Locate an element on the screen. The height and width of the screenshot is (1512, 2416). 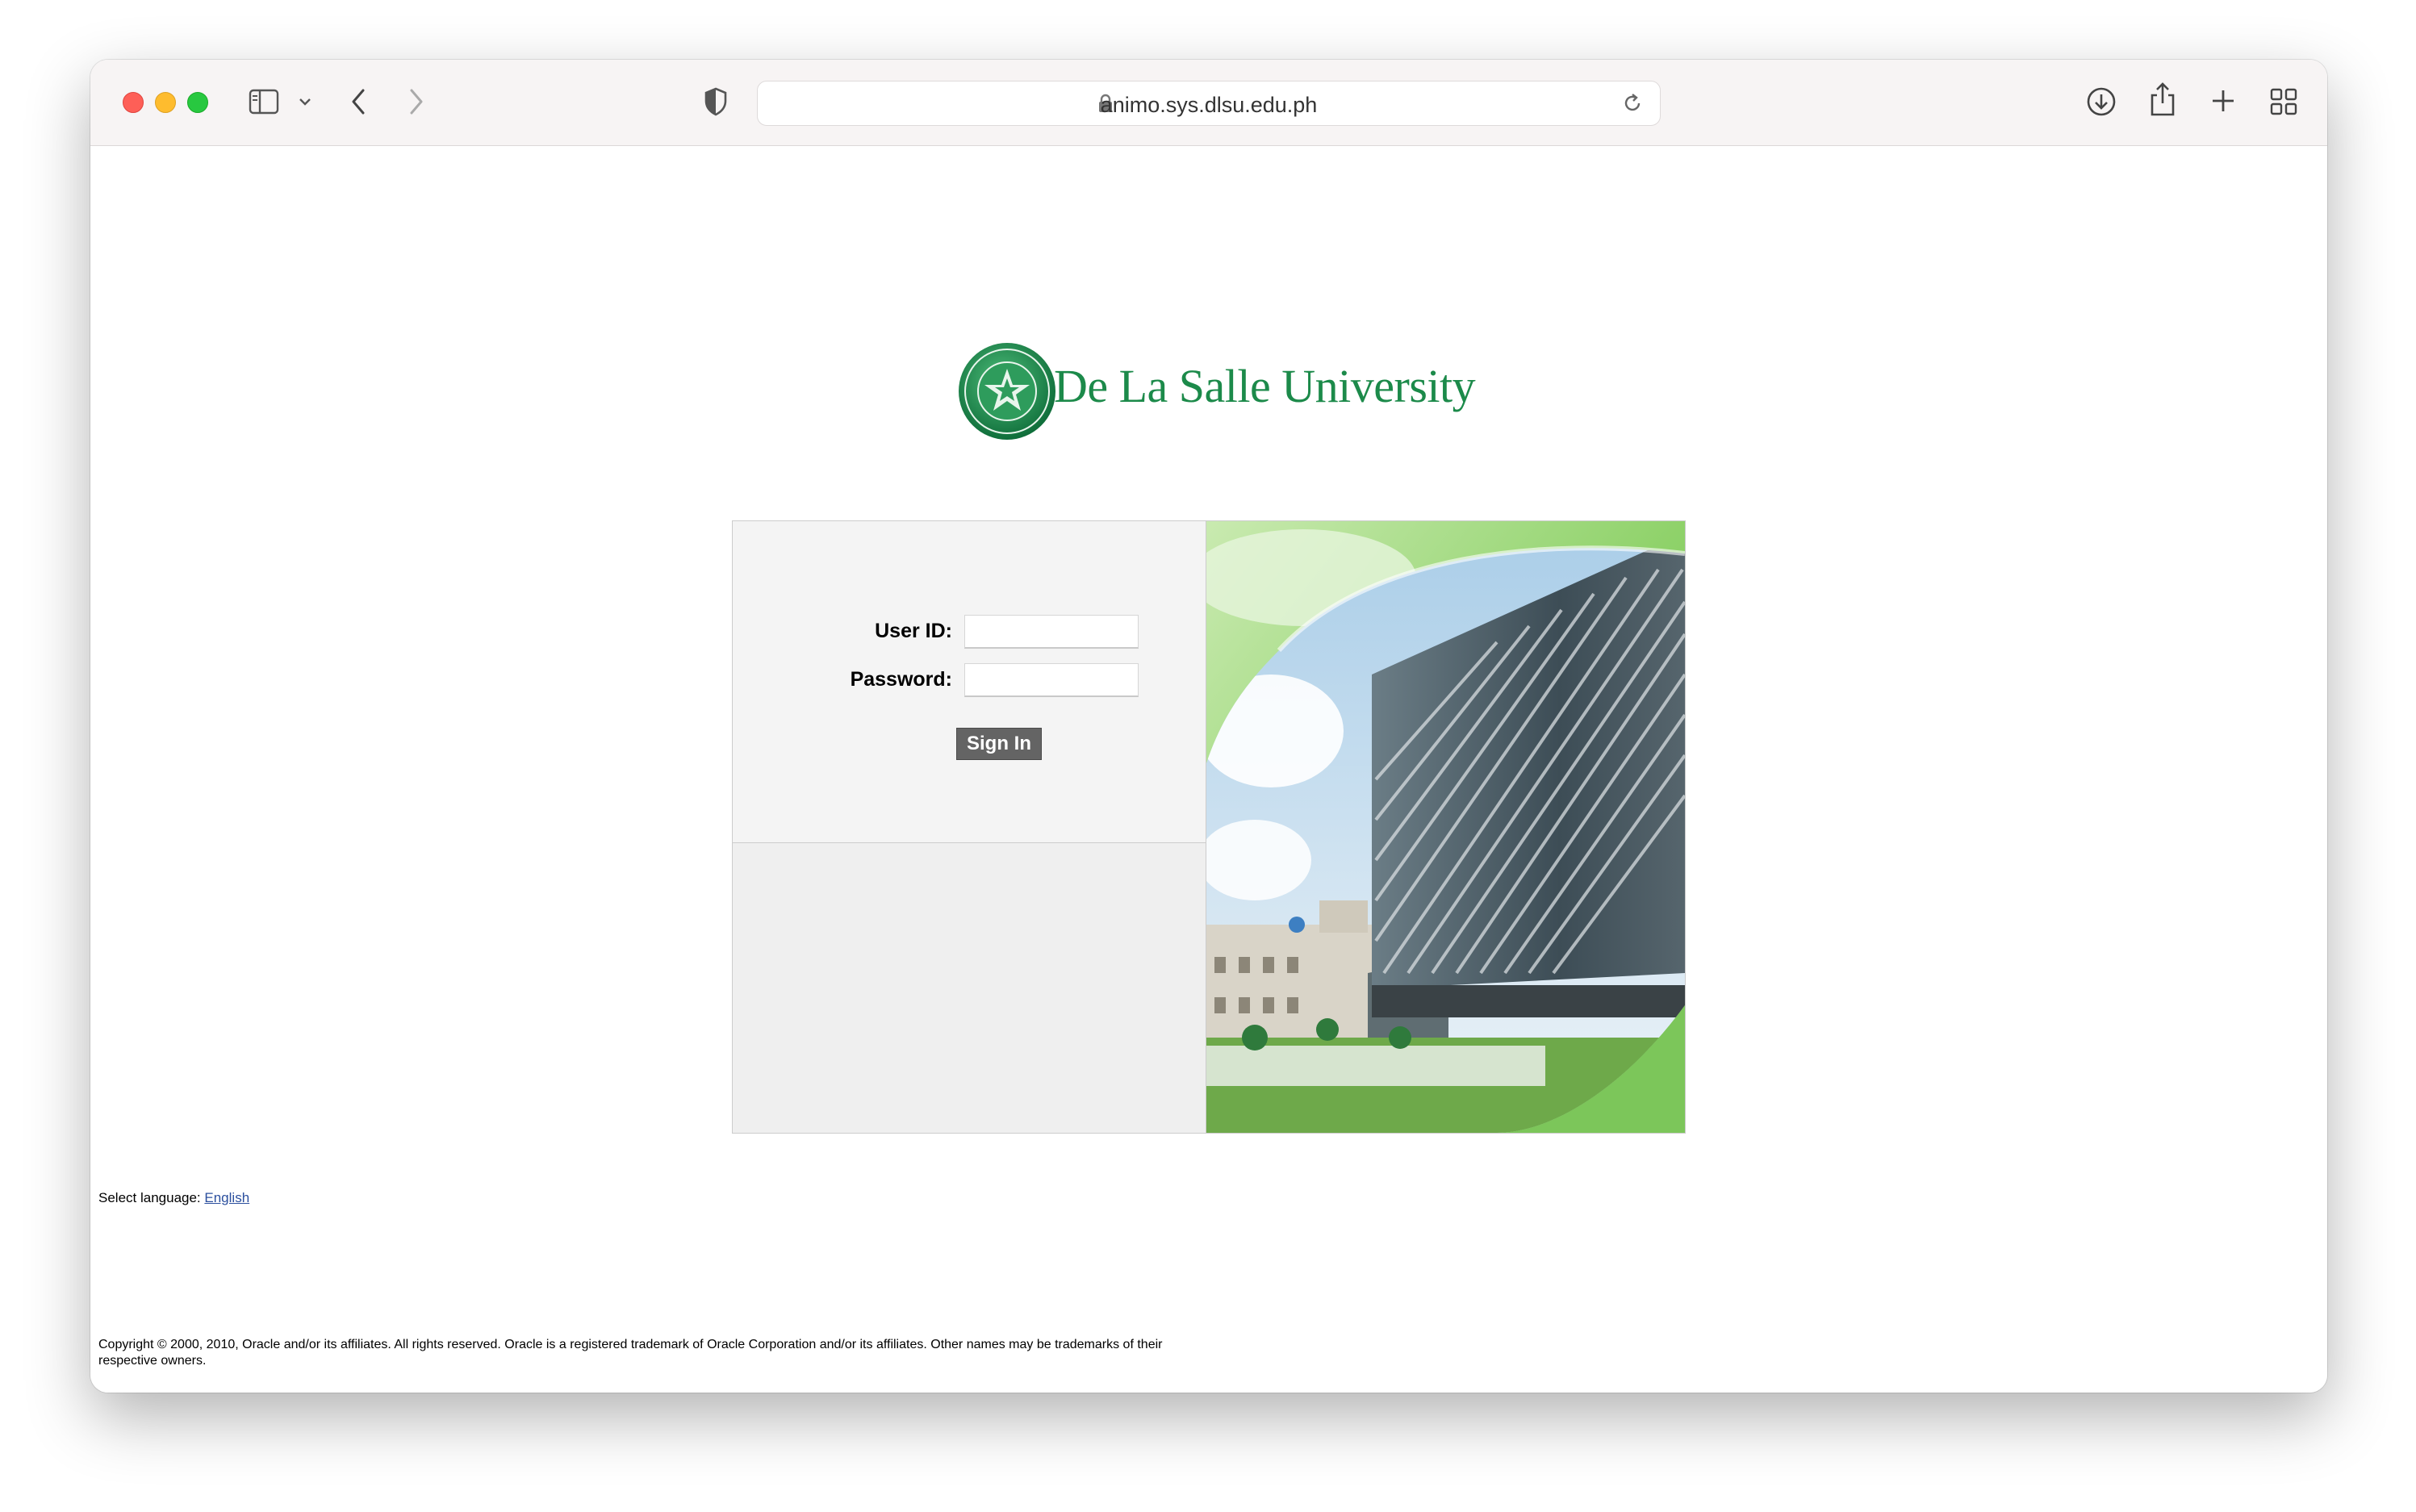
password-field is located at coordinates (1051, 680).